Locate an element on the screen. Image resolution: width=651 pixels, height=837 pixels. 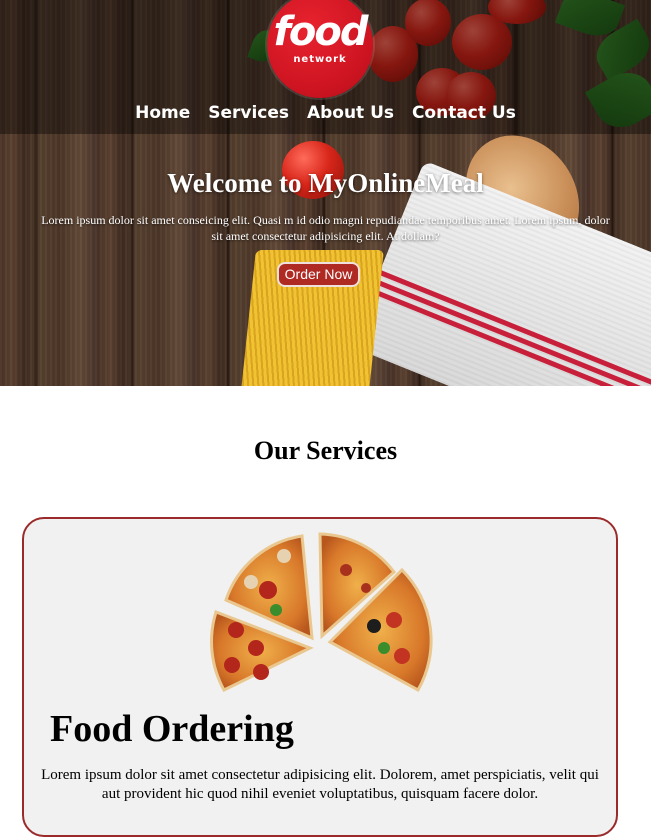
service-card-title: Food Ordering is located at coordinates (172, 729).